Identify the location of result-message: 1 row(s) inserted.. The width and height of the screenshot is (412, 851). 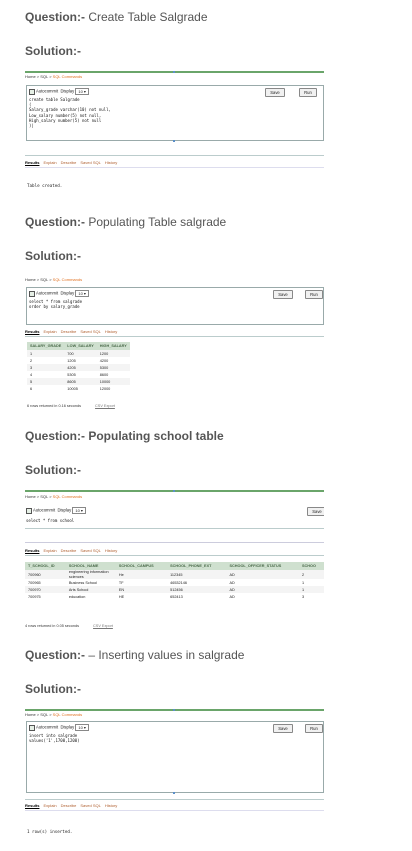
(50, 831).